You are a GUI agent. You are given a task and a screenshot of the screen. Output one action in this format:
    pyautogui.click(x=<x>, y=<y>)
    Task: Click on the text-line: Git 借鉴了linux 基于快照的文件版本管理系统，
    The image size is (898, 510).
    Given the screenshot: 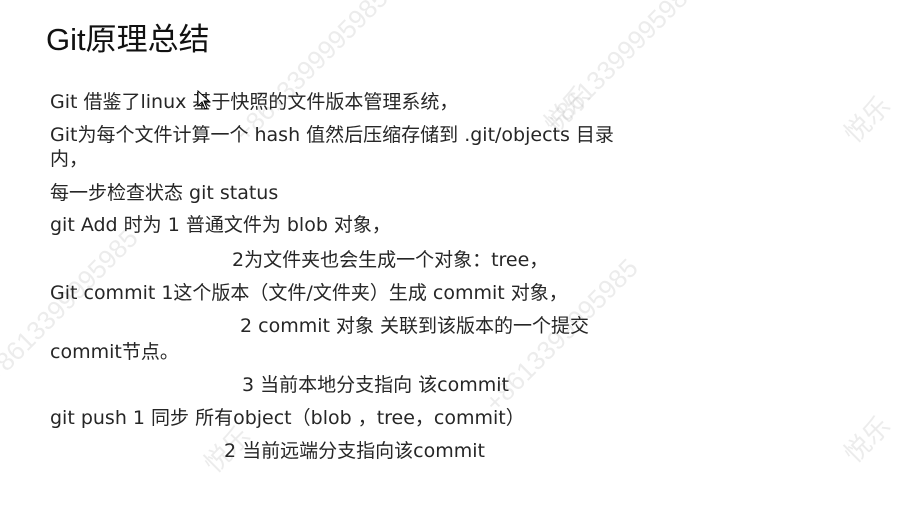 What is the action you would take?
    pyautogui.click(x=254, y=102)
    